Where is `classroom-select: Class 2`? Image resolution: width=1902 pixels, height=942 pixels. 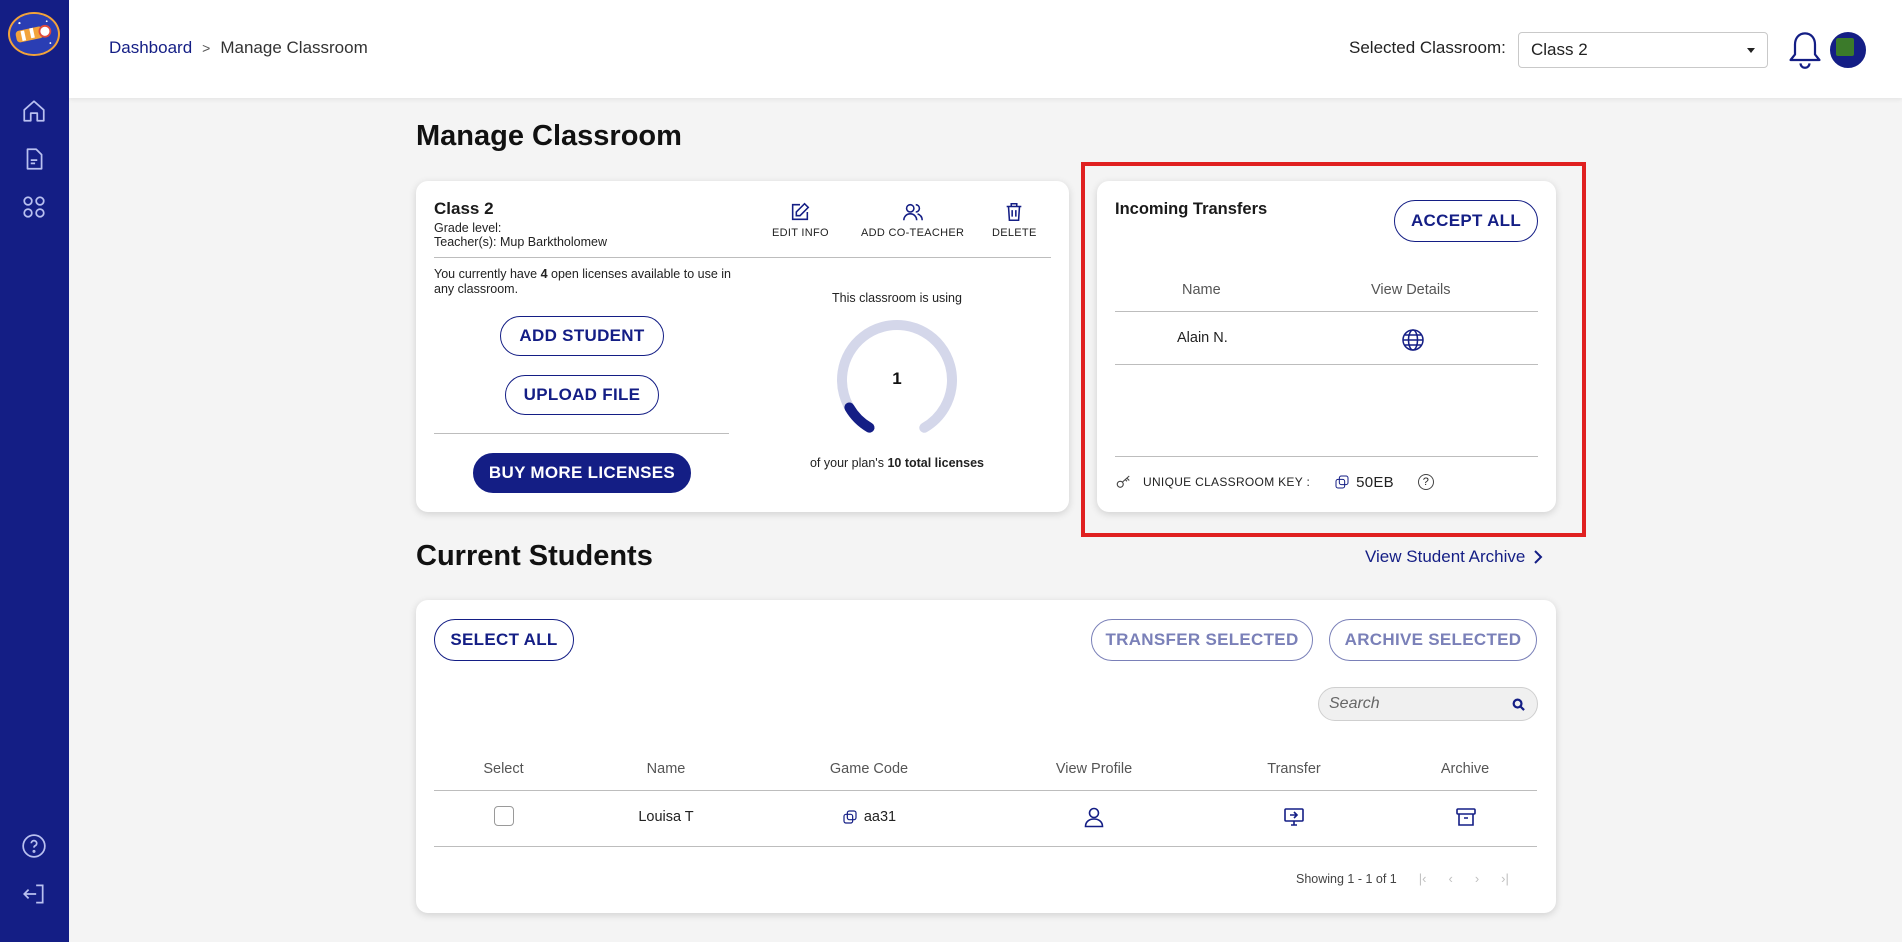
classroom-select: Class 2 is located at coordinates (1643, 50).